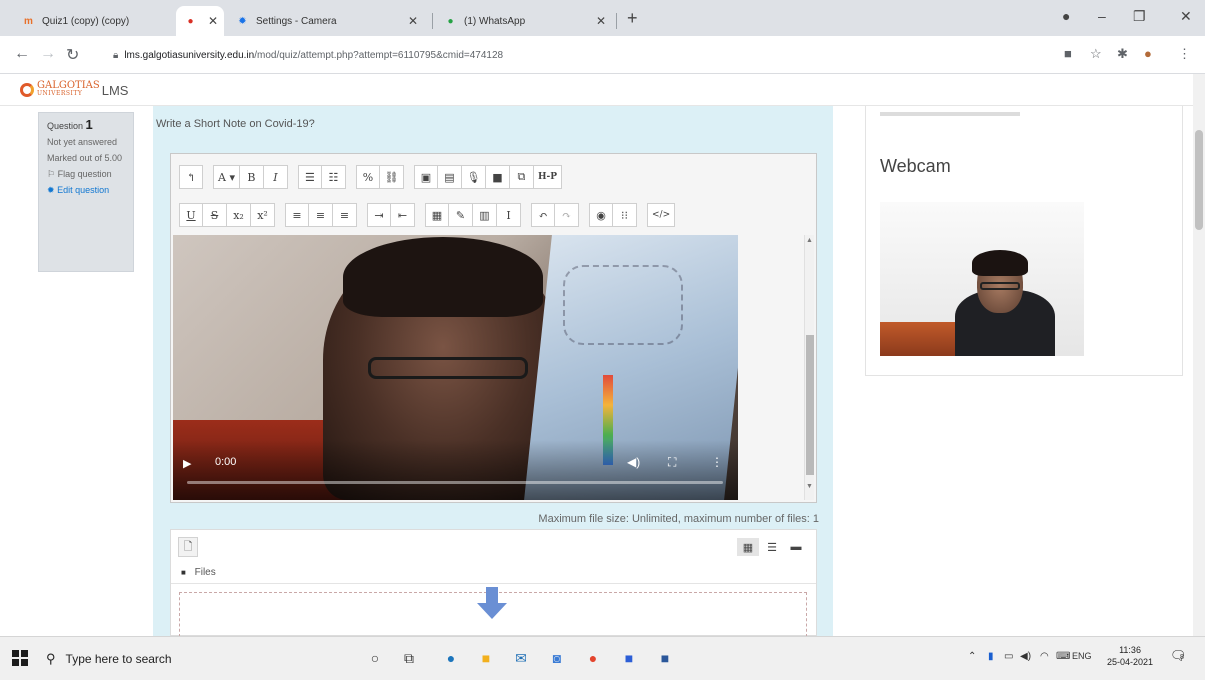  What do you see at coordinates (1008, 656) in the screenshot?
I see `battery-icon: ▭` at bounding box center [1008, 656].